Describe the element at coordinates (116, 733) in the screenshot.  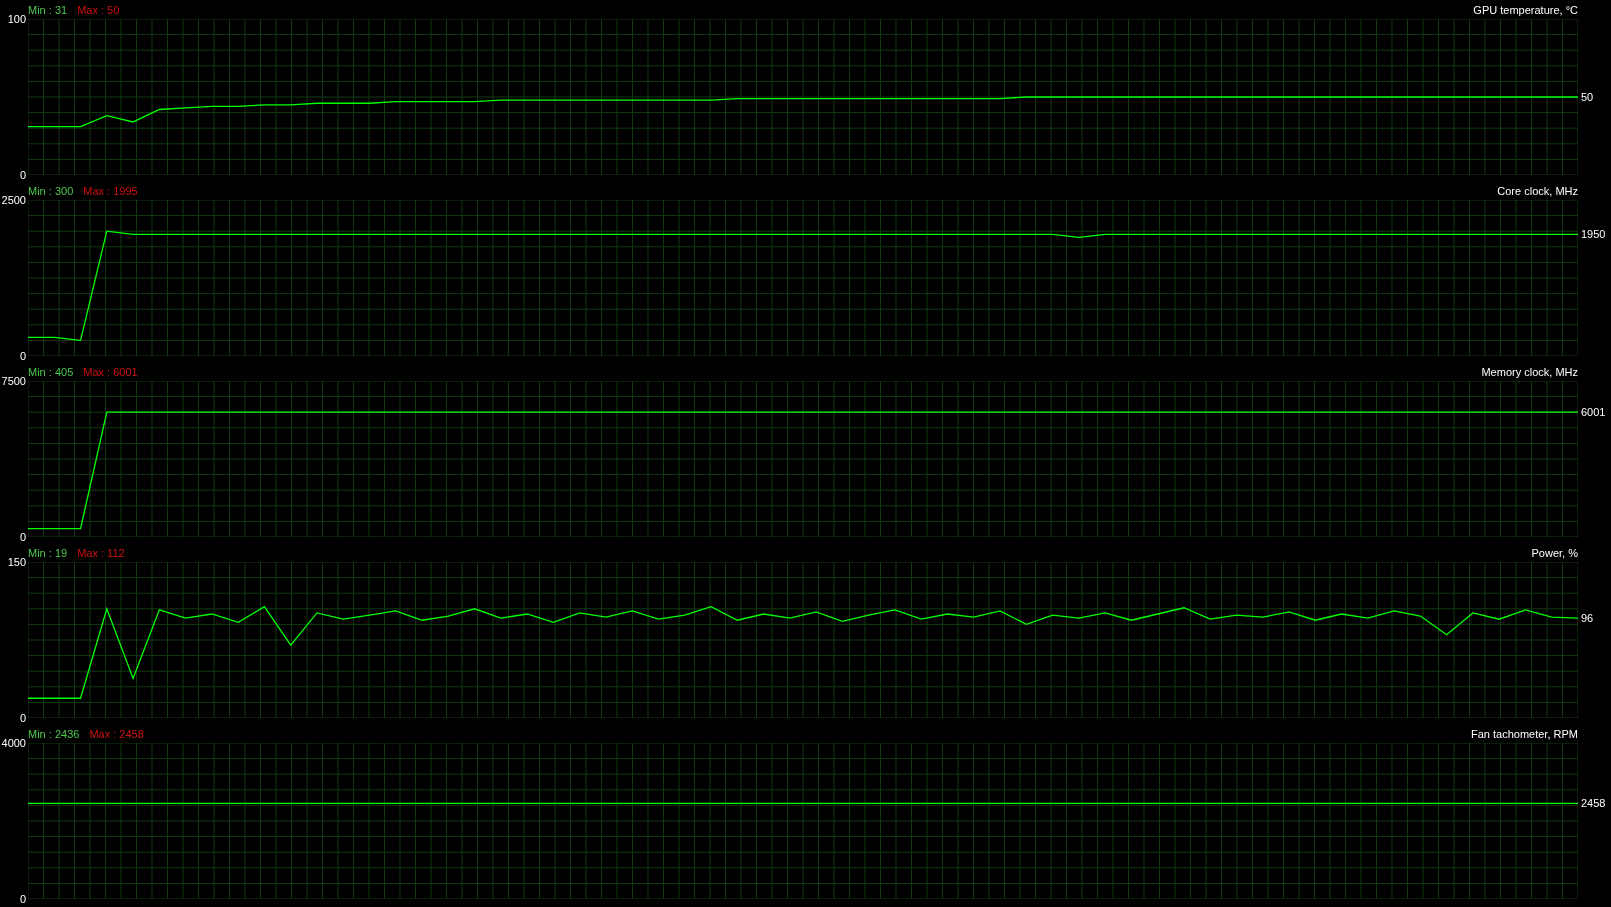
I see `max-reading: Max : 2458` at that location.